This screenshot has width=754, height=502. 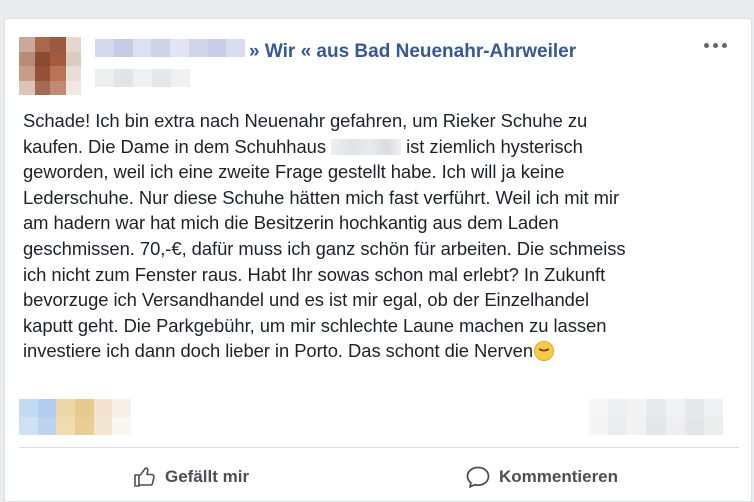 What do you see at coordinates (412, 52) in the screenshot?
I see `group-link: » Wir « aus Bad Neuenahr-Ahrweiler` at bounding box center [412, 52].